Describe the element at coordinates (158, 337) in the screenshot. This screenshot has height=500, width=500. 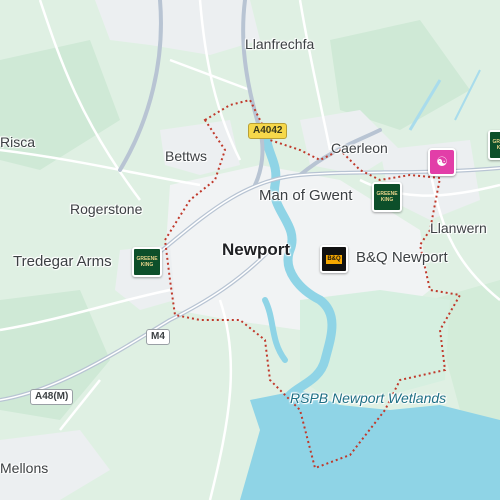
I see `road-shield-m4: M4` at that location.